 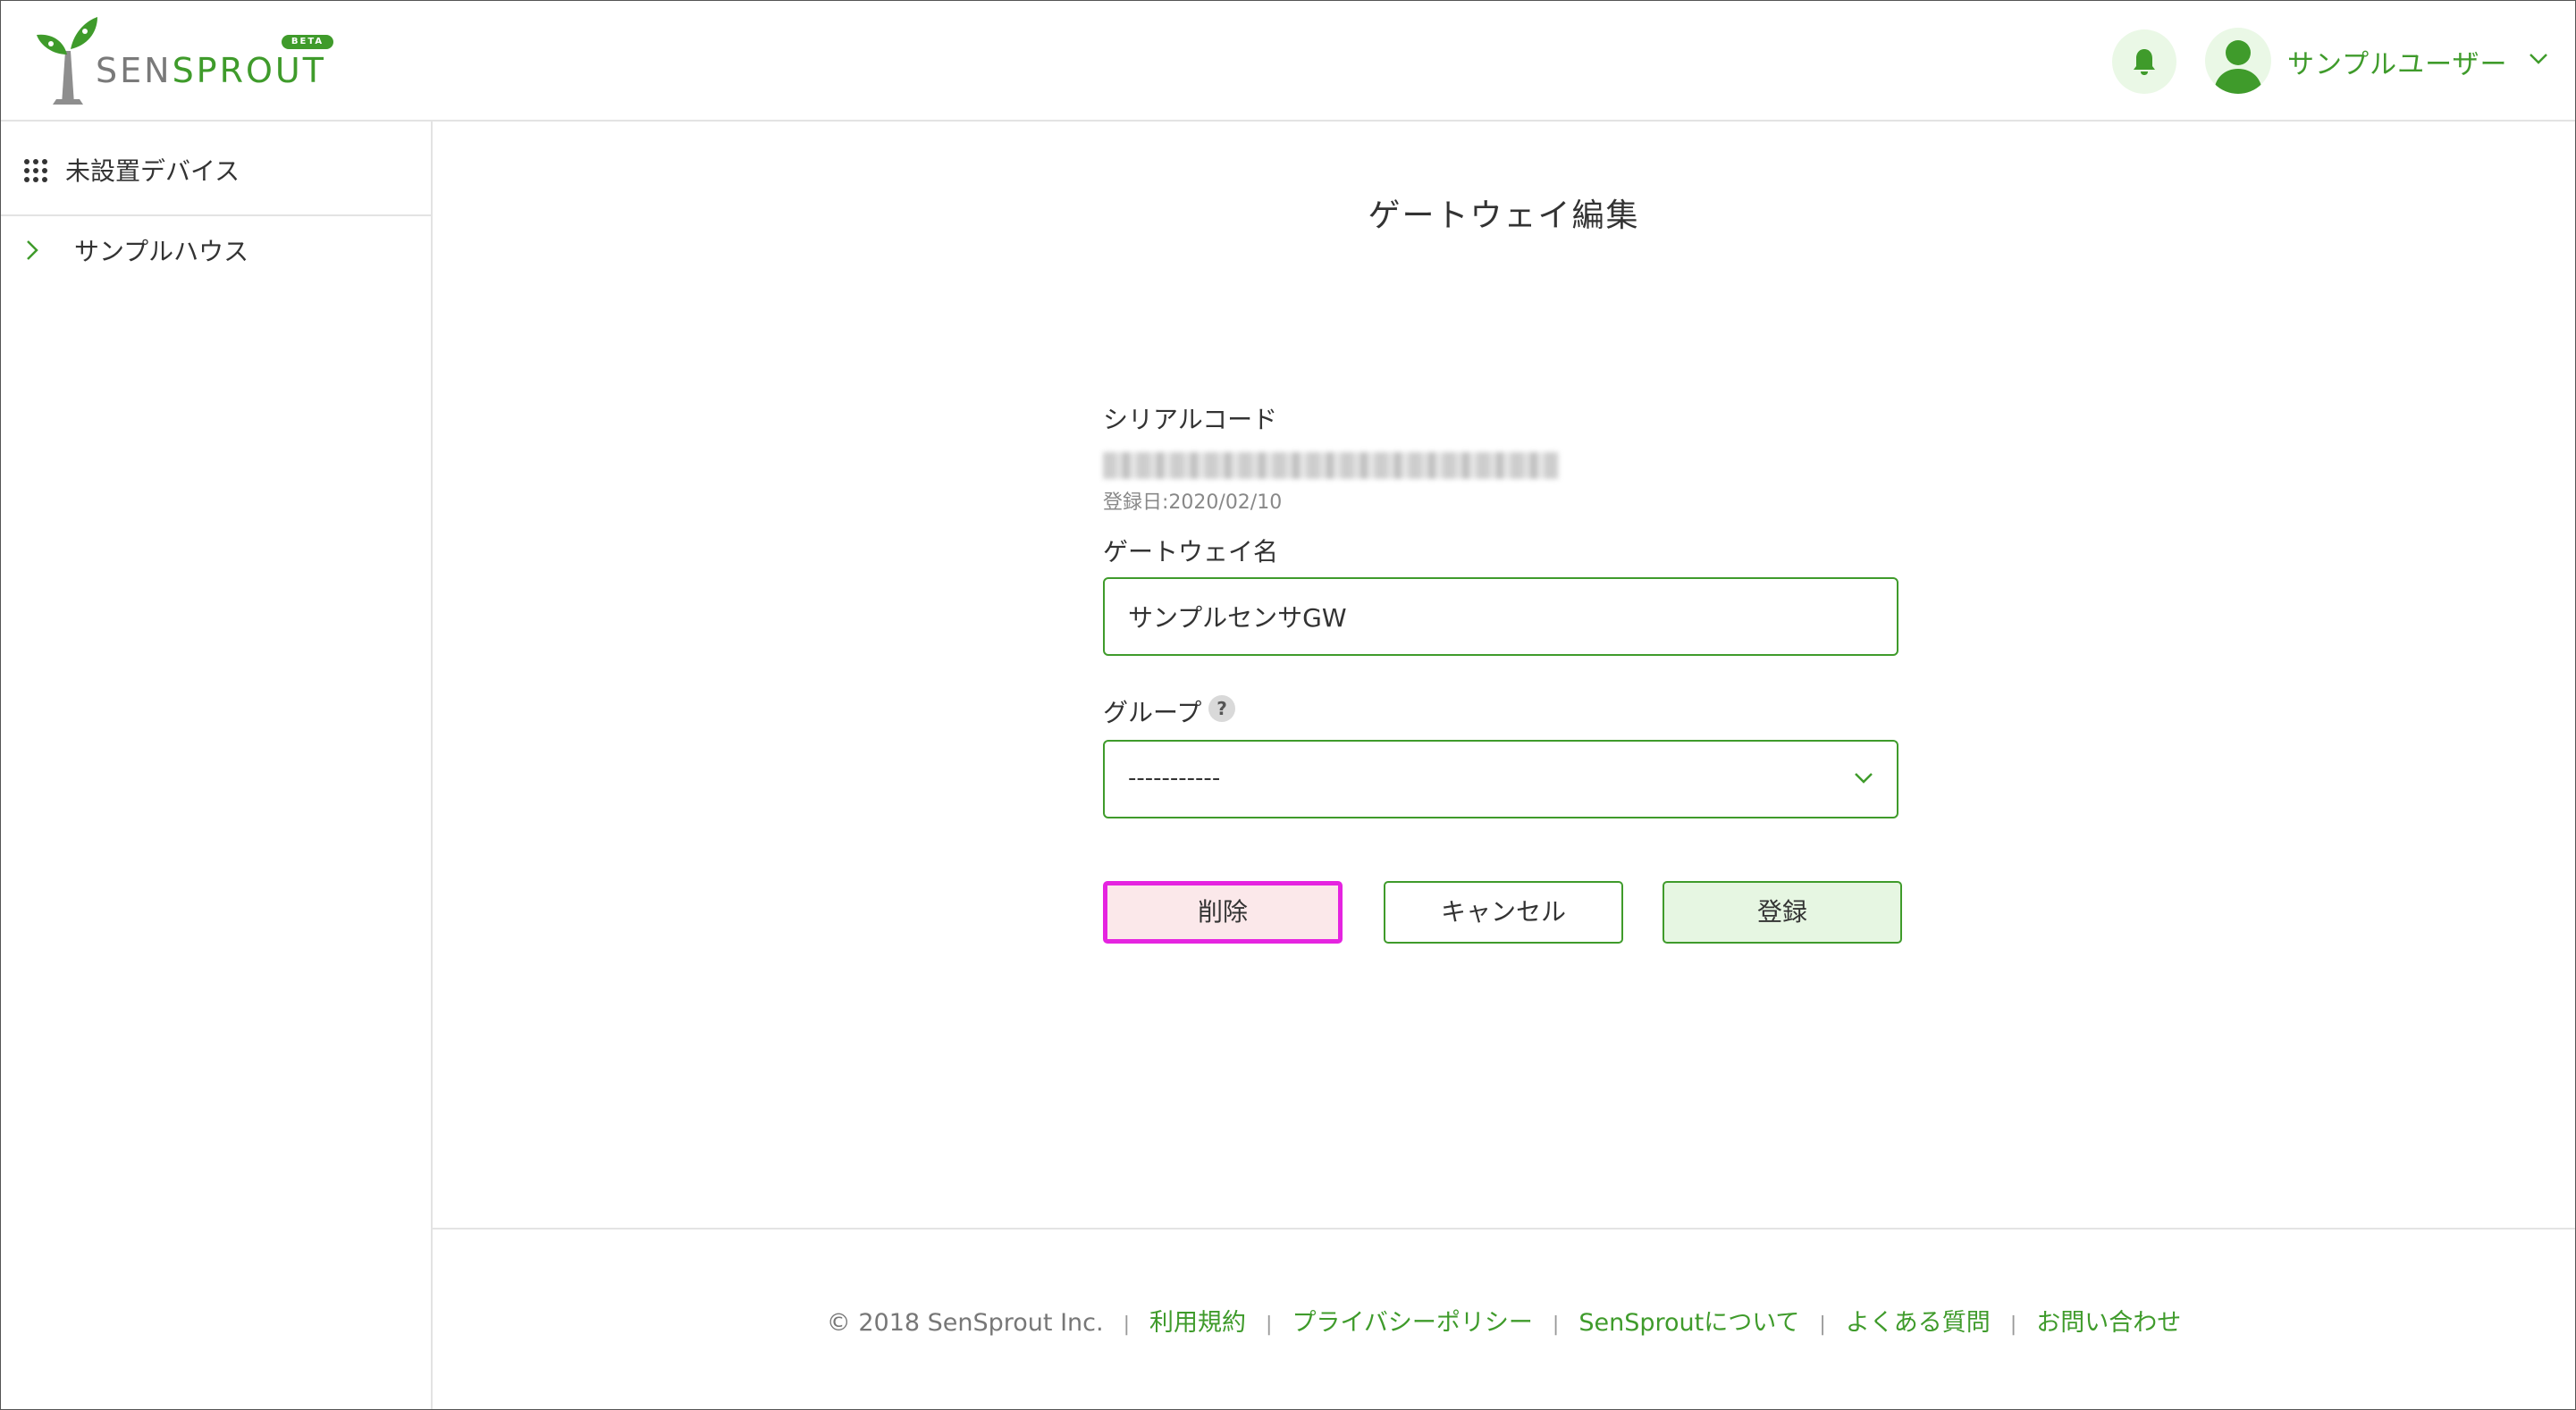 I want to click on grid-icon, so click(x=36, y=170).